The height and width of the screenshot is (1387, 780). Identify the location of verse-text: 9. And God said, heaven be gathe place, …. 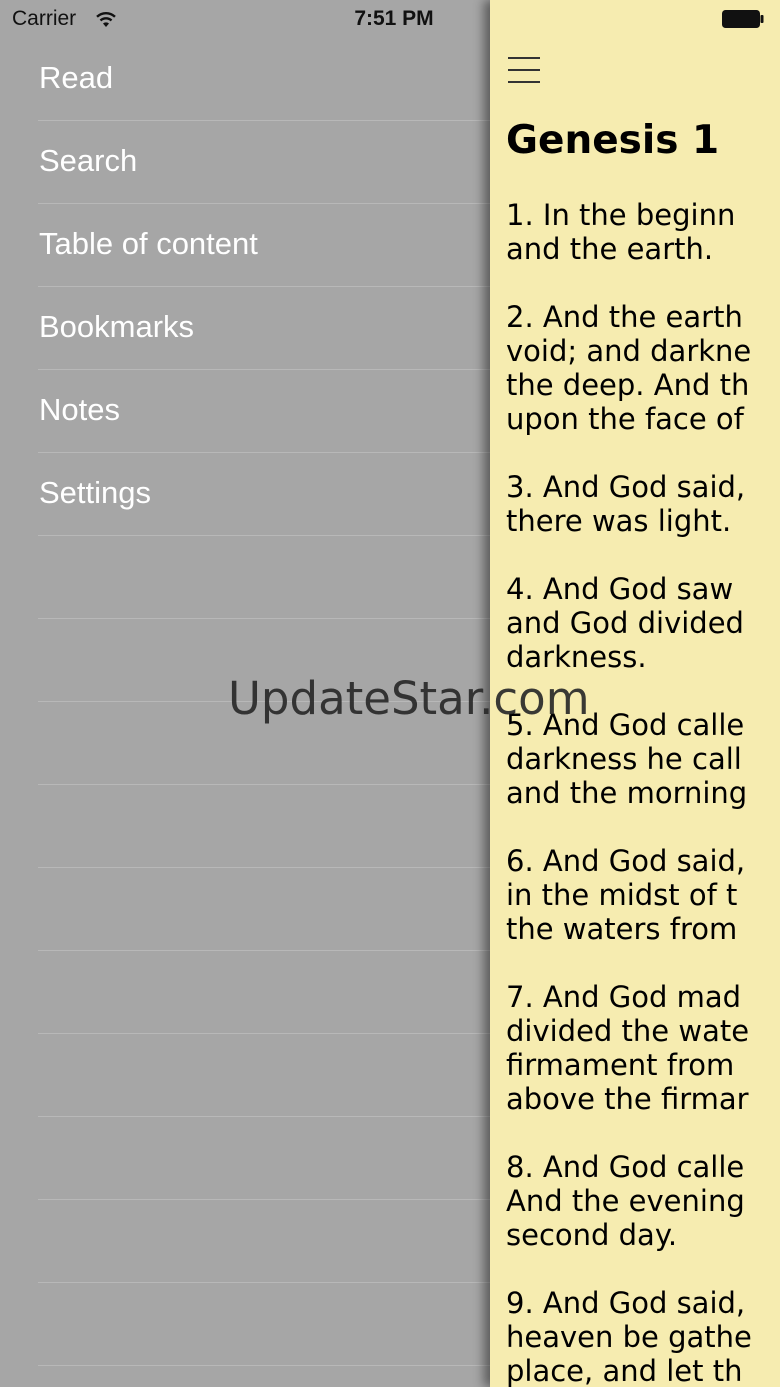
(629, 1336).